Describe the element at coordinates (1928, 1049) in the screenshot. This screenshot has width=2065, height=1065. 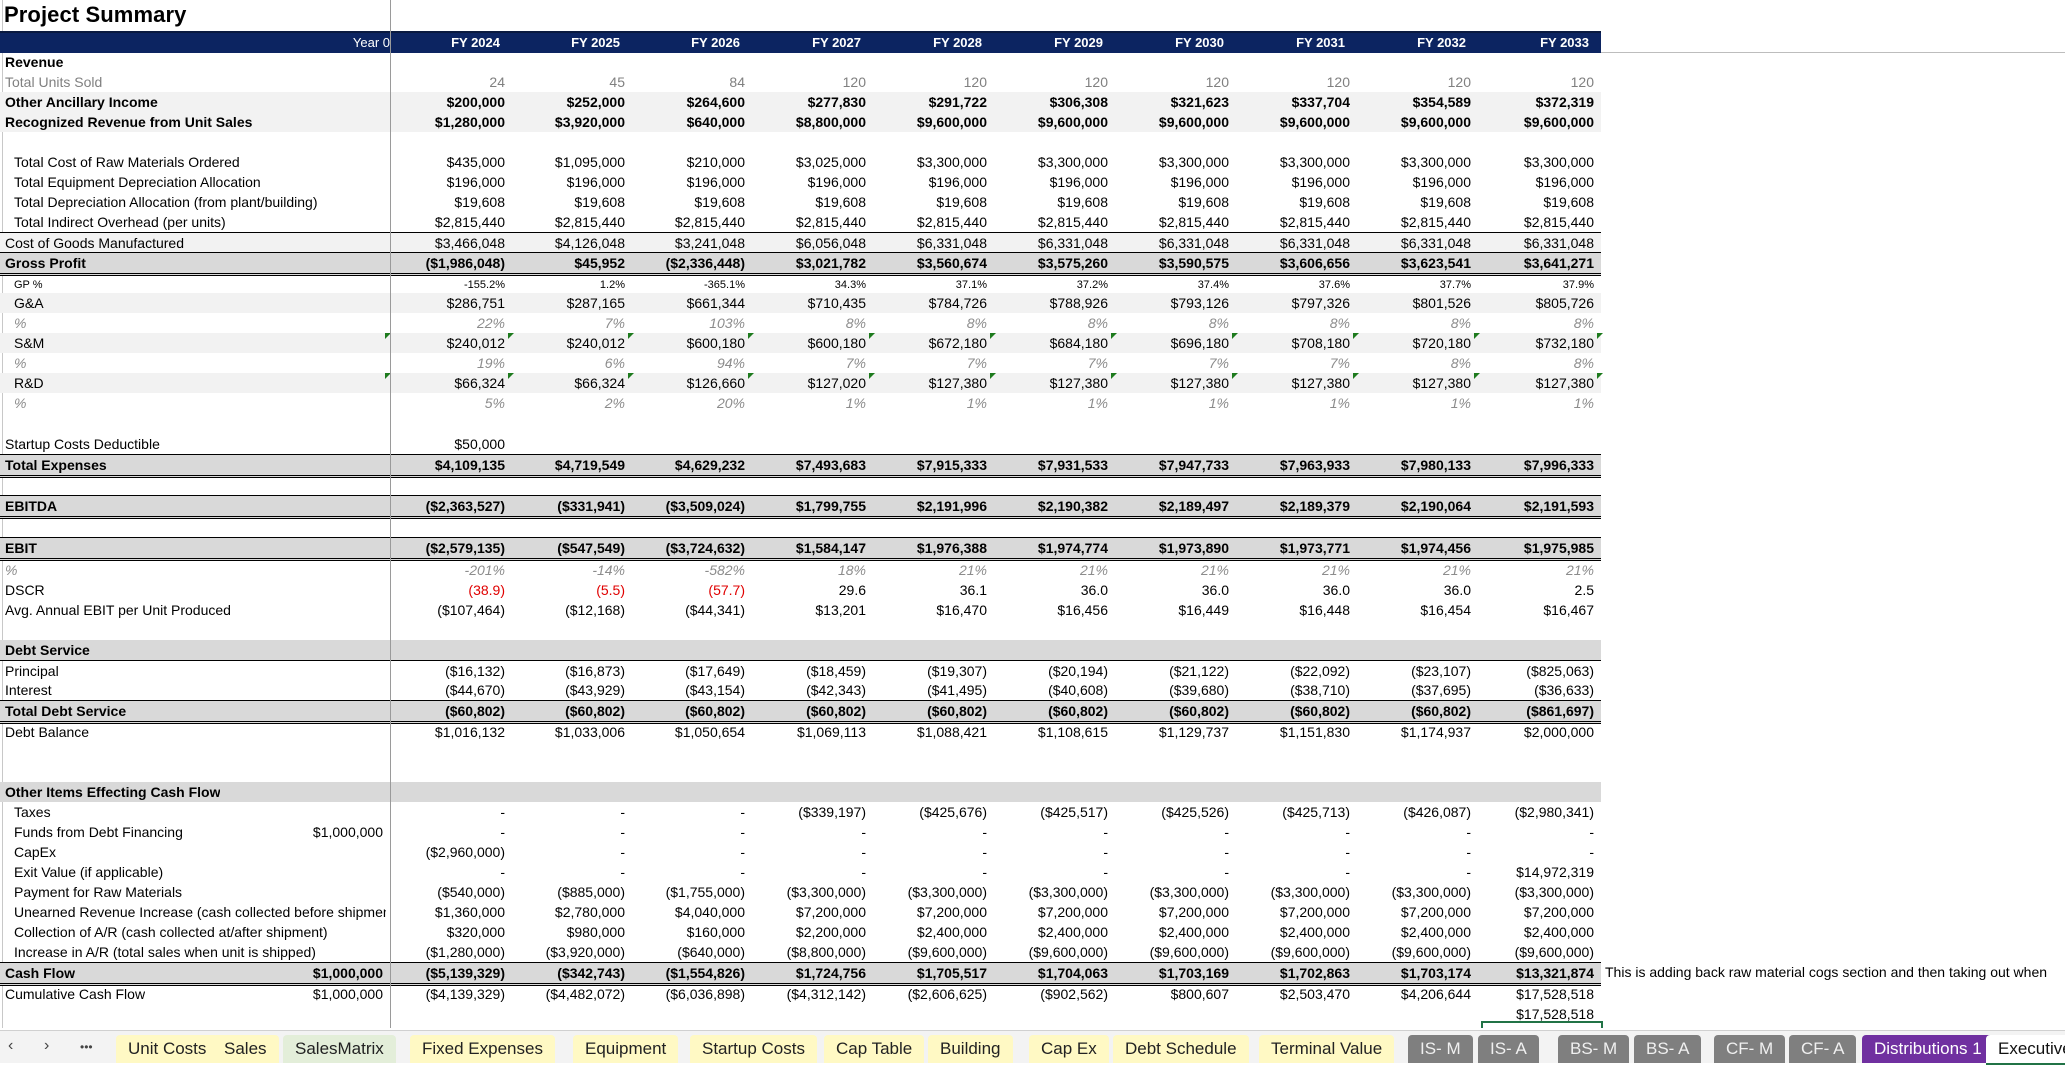
I see `sheet-tab-distributions-1: Distributions 1` at that location.